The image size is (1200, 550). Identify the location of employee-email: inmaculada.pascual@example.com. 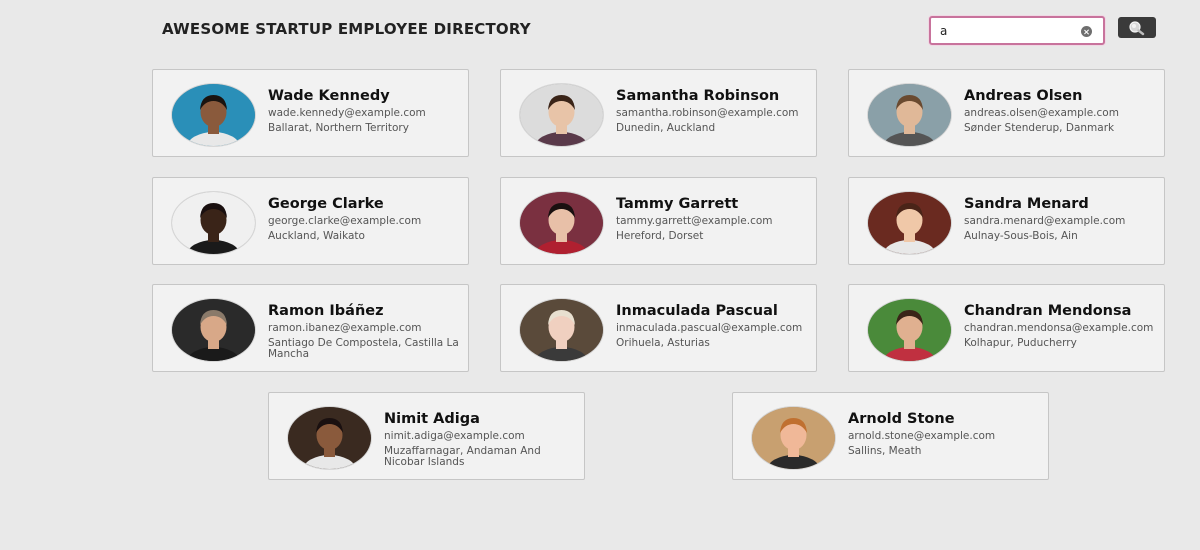
(709, 328).